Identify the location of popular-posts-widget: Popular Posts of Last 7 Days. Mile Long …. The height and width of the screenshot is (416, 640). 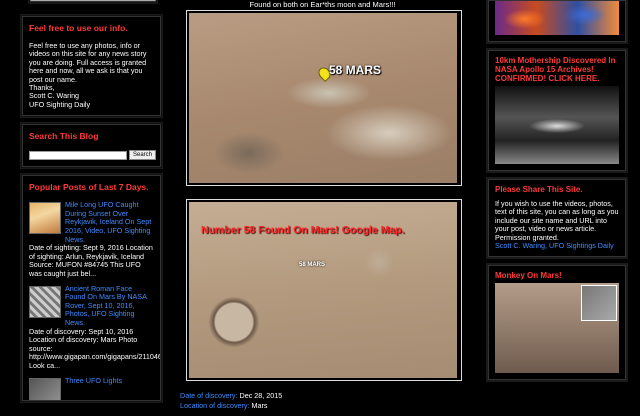
(91, 288).